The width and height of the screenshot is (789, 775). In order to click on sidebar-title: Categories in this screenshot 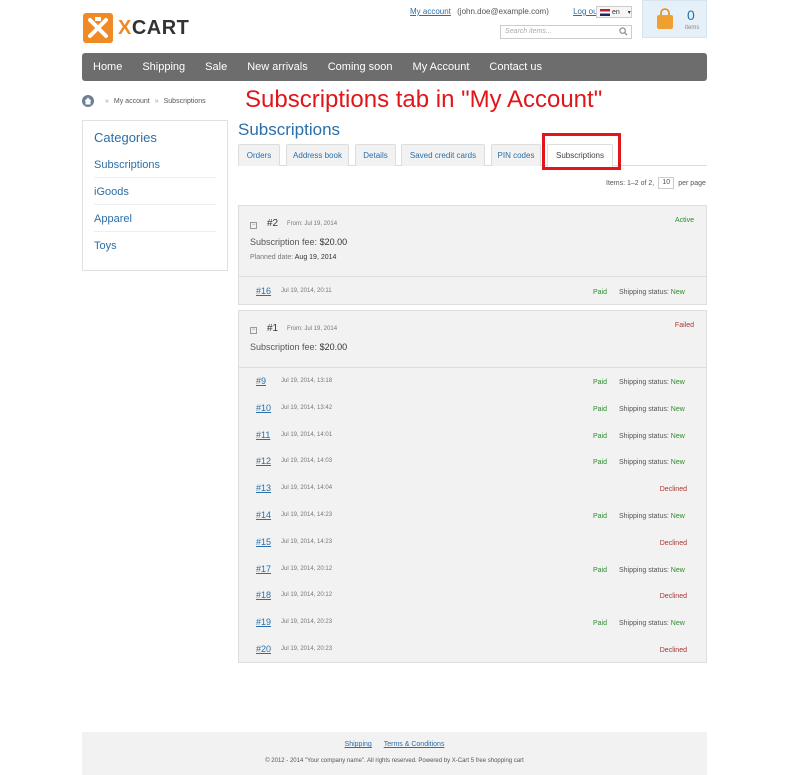, I will do `click(125, 137)`.